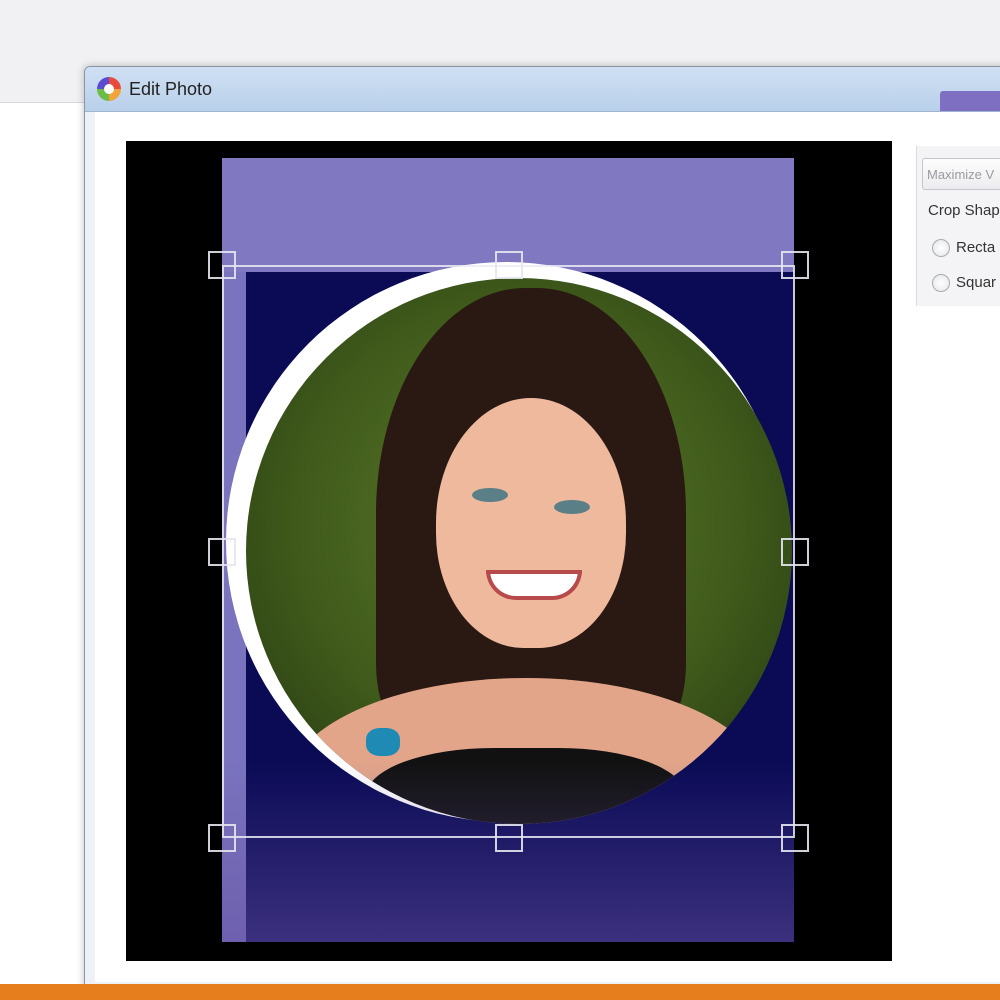 The image size is (1000, 1000). Describe the element at coordinates (500, 992) in the screenshot. I see `taskbar-accent-strip` at that location.